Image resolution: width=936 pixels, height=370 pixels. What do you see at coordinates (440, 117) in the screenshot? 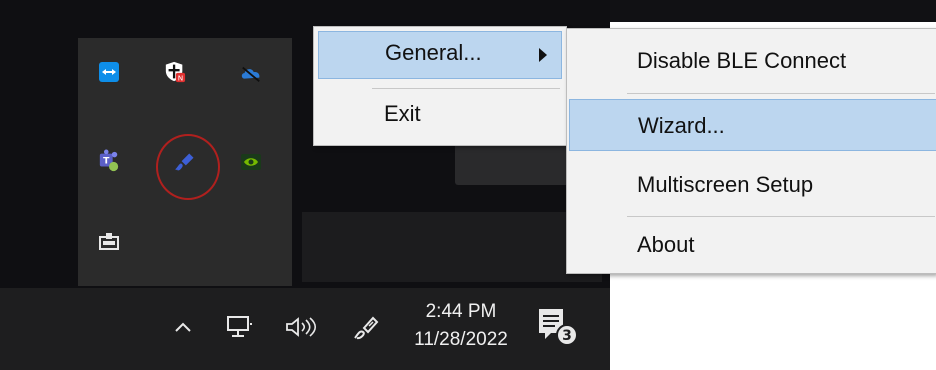
I see `menu-item-exit: Exit` at bounding box center [440, 117].